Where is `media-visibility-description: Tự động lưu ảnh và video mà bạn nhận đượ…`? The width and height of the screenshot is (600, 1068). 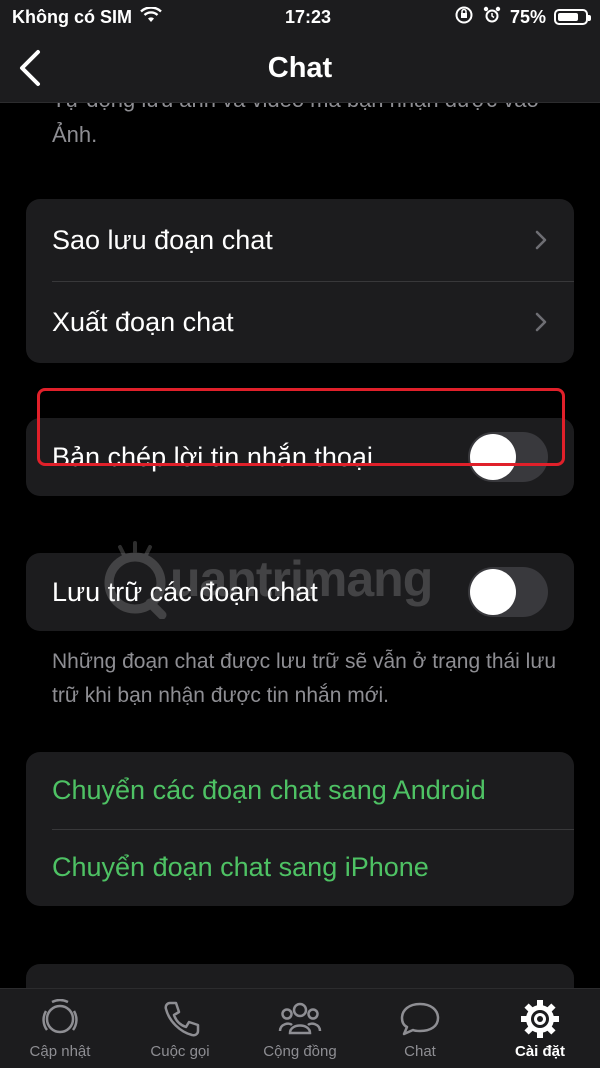 media-visibility-description: Tự động lưu ảnh và video mà bạn nhận đượ… is located at coordinates (295, 124).